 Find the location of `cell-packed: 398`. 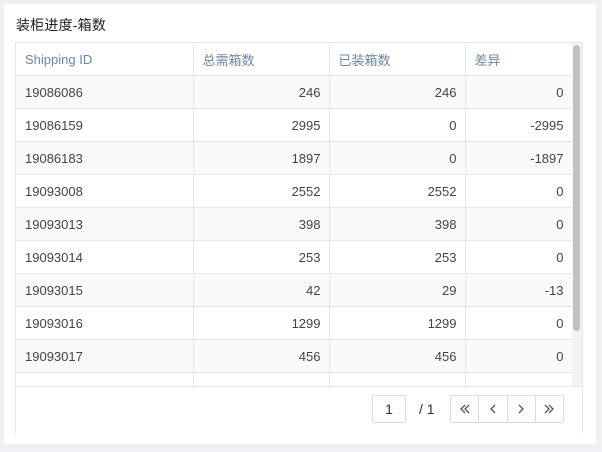

cell-packed: 398 is located at coordinates (397, 224).